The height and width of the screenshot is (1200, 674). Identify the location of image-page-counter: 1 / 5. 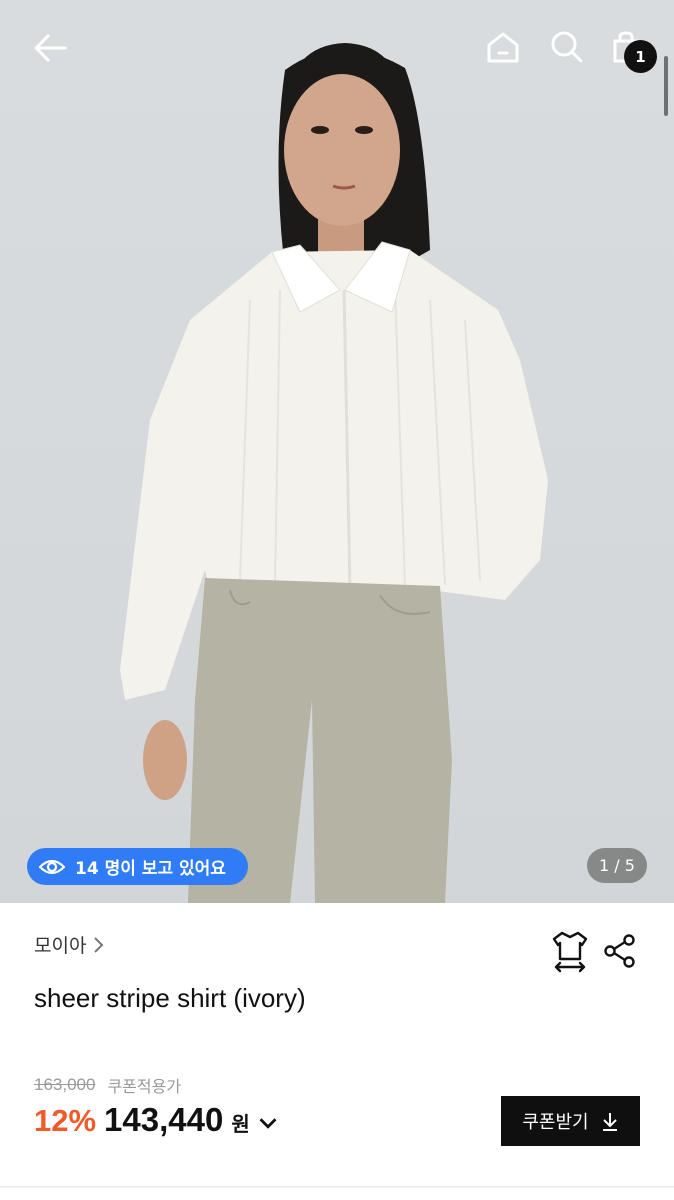
(617, 865).